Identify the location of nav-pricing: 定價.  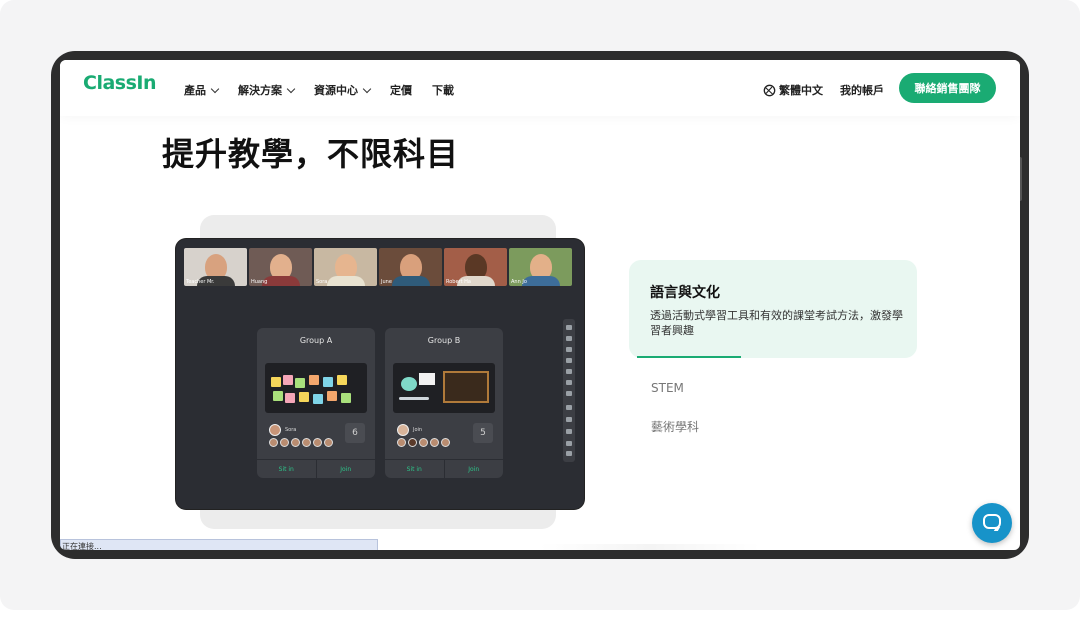
(401, 90).